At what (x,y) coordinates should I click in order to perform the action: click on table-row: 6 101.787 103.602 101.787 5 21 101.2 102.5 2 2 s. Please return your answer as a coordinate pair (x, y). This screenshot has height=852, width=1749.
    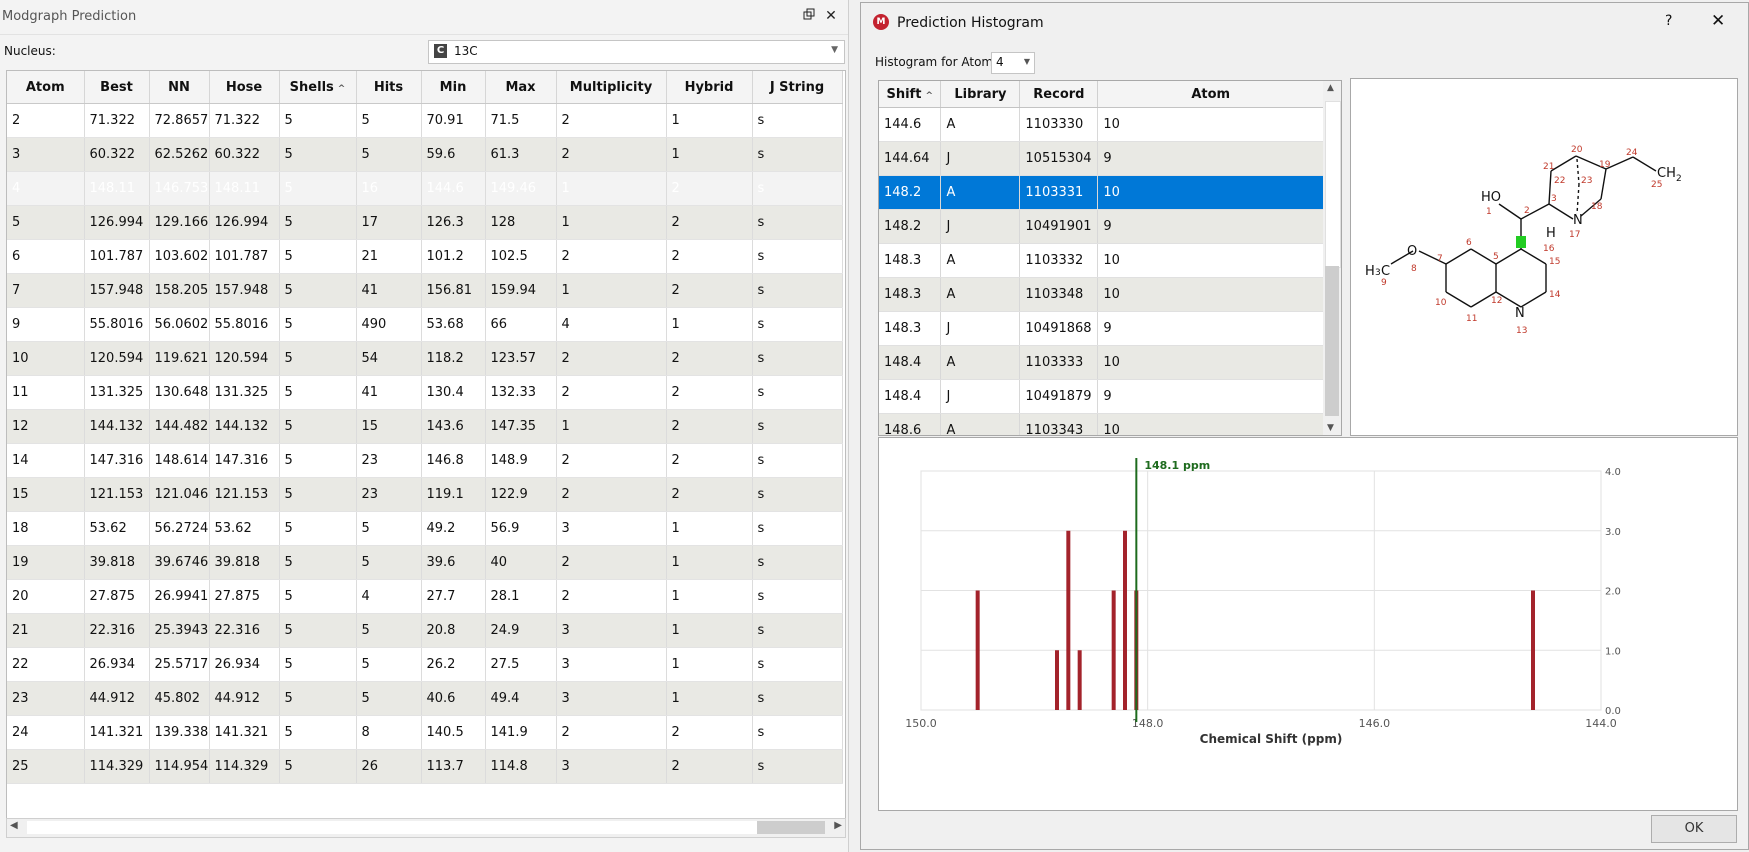
    Looking at the image, I should click on (425, 256).